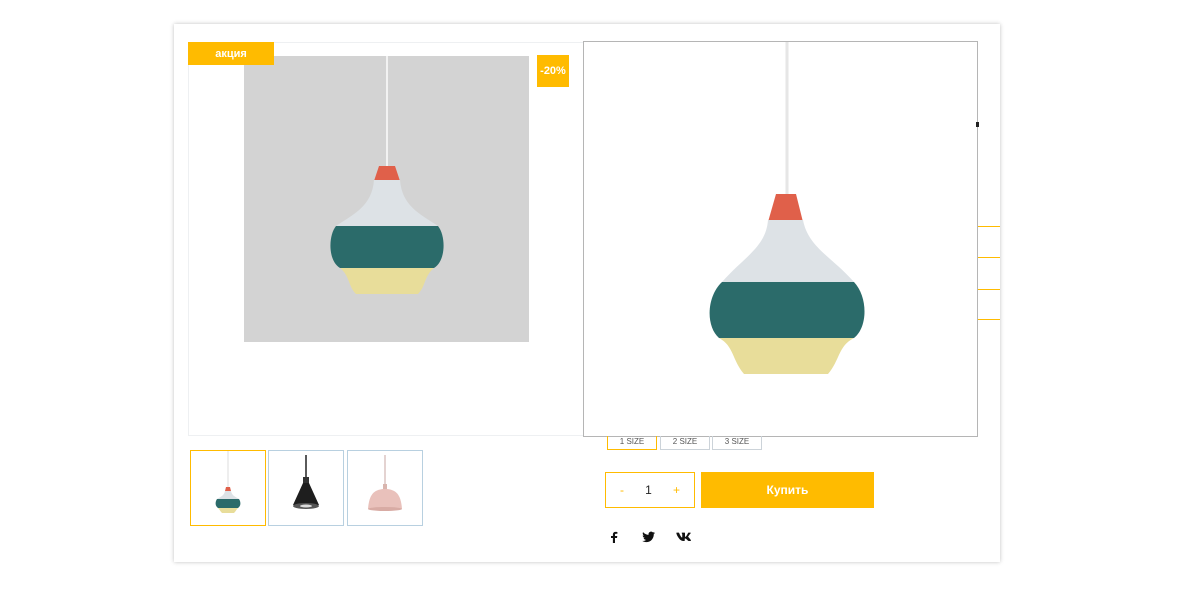 The image size is (1200, 600). I want to click on size-option-3: 3 SIZE, so click(737, 443).